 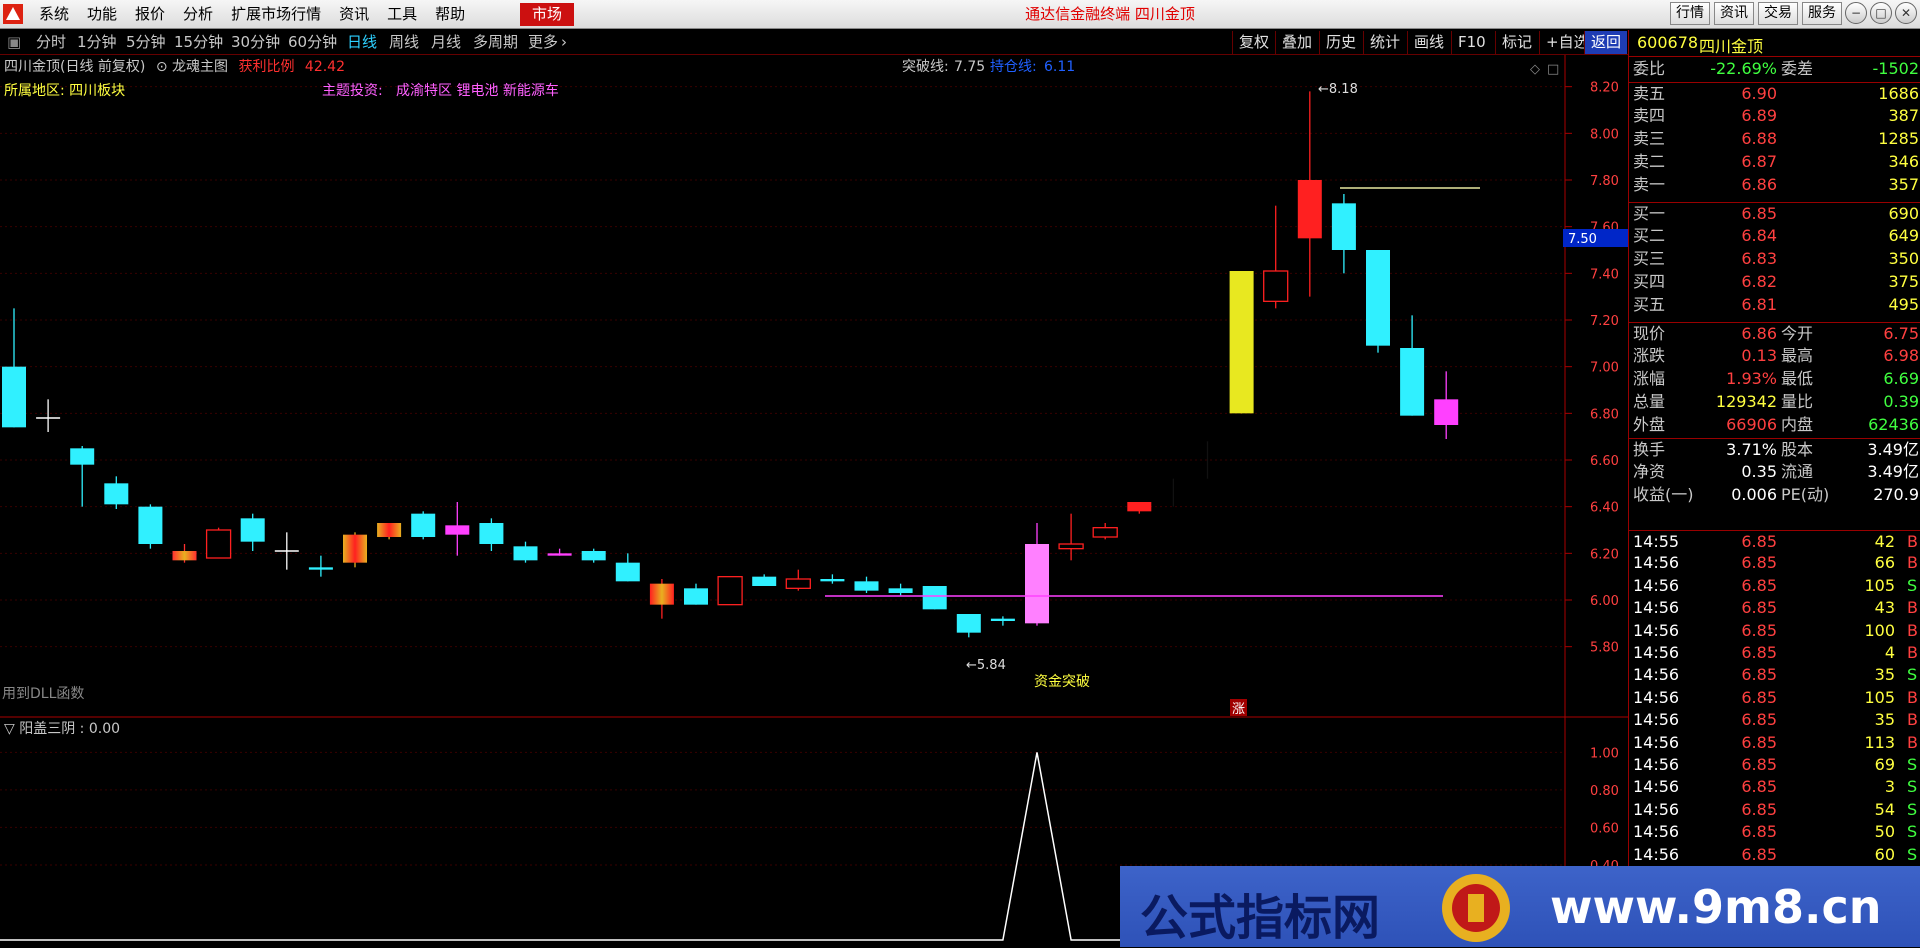 I want to click on trade-button: 交易, so click(x=1778, y=13).